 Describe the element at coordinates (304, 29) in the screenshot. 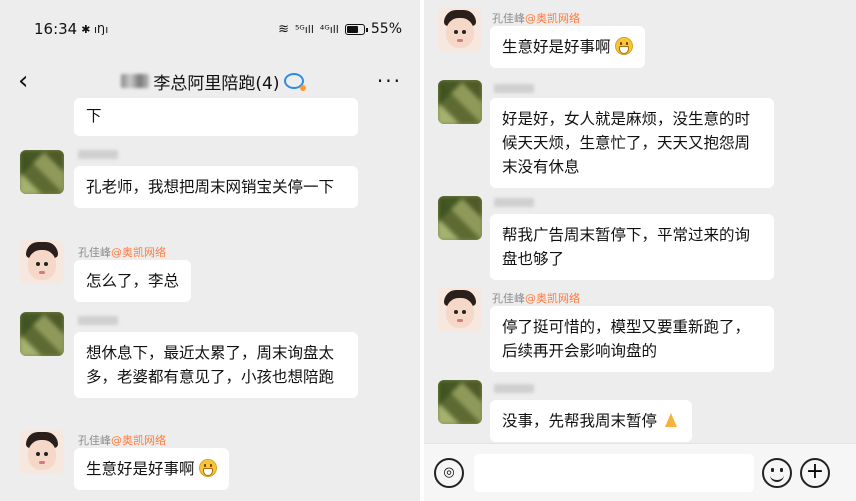

I see `signal-5g-icon: ⁵ᴳıll` at that location.